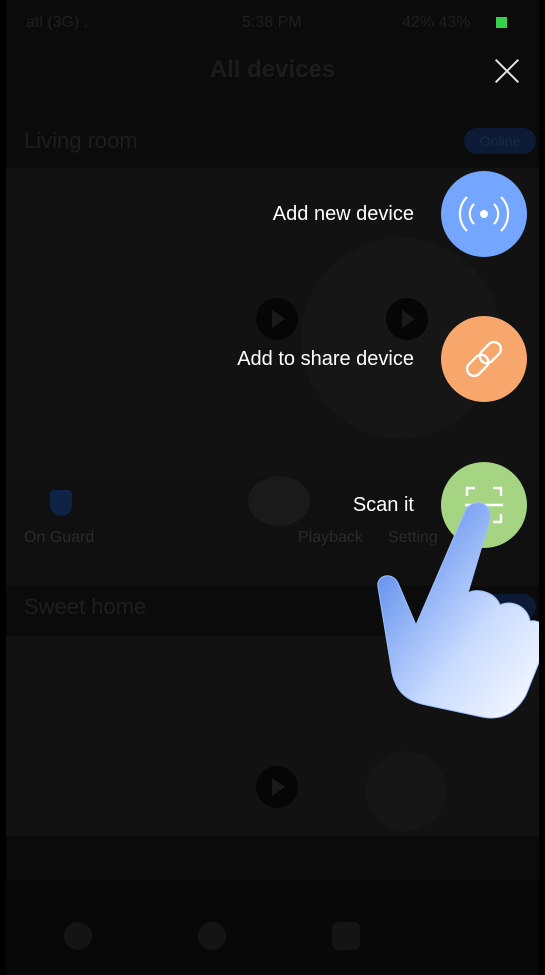 This screenshot has width=545, height=975. I want to click on status-time: 5:38 PM, so click(272, 22).